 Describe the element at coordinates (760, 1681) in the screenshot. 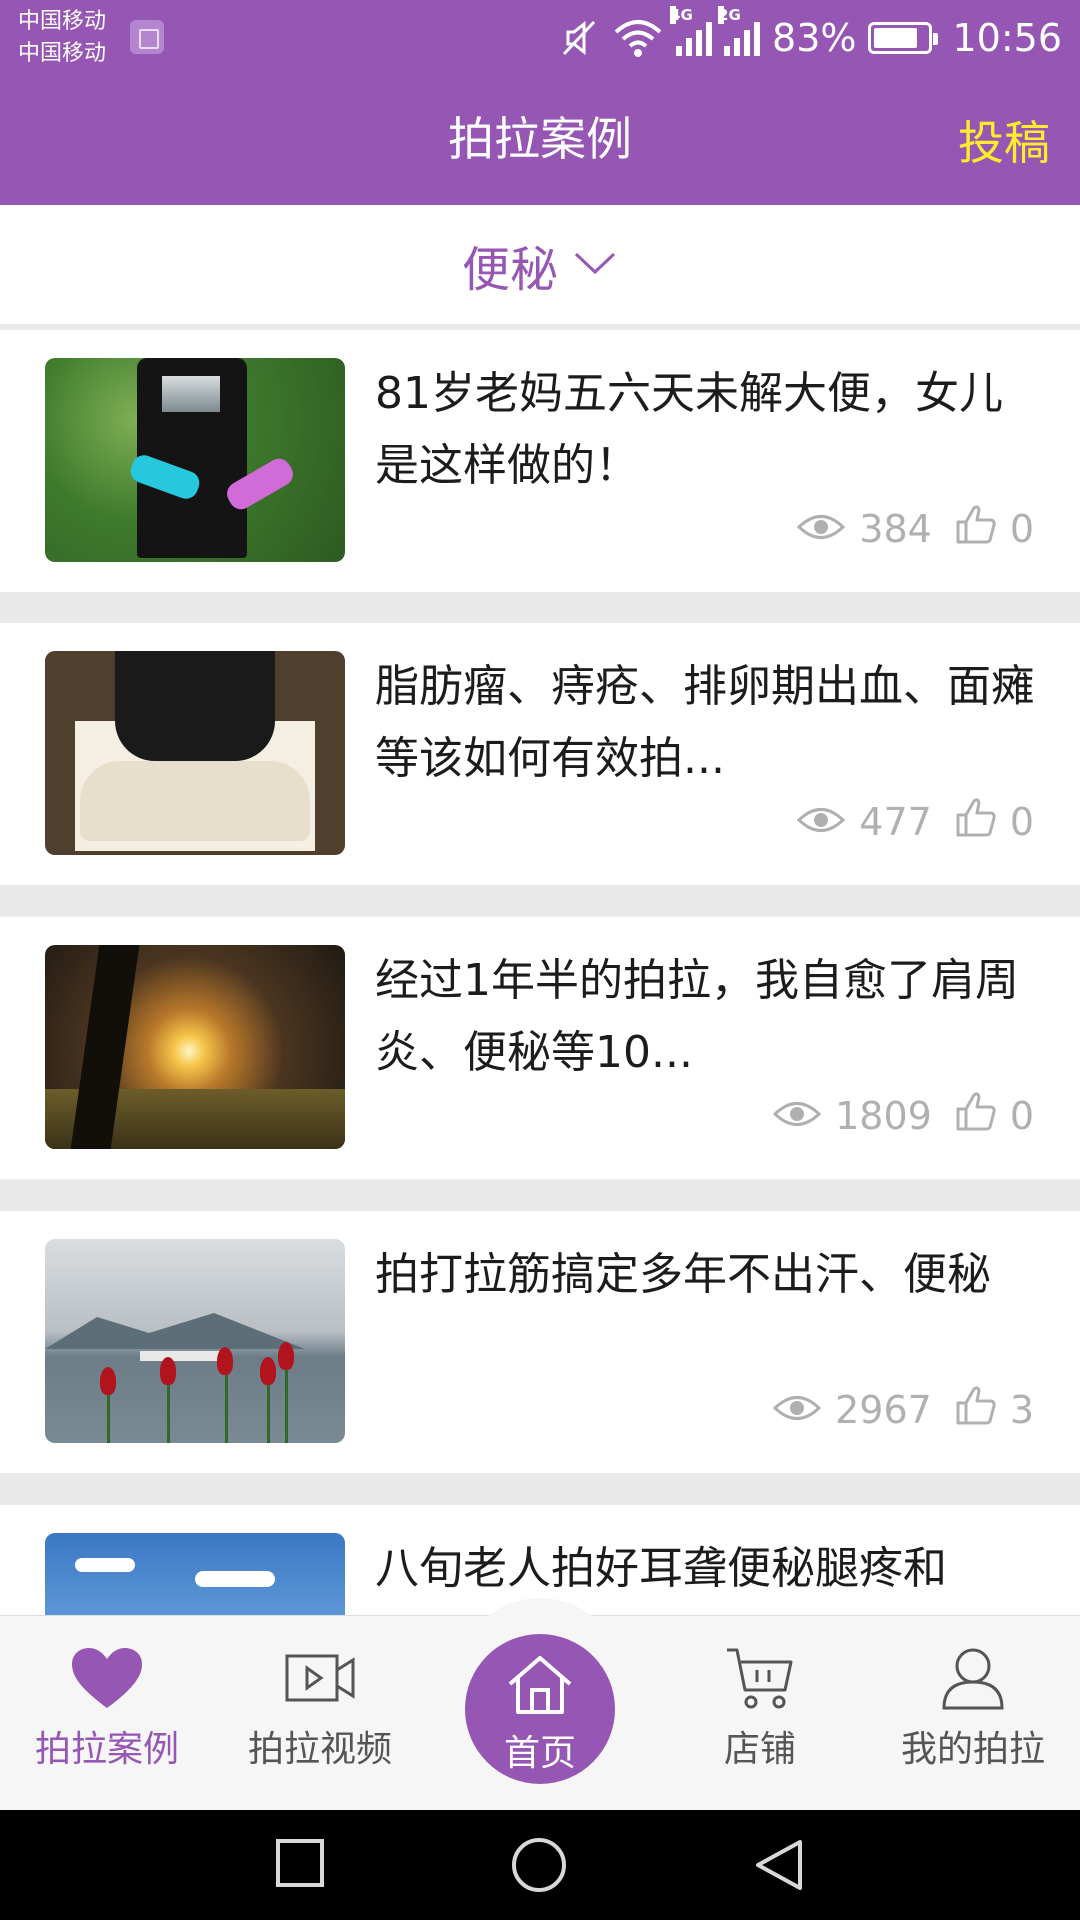

I see `shopping-cart-icon` at that location.